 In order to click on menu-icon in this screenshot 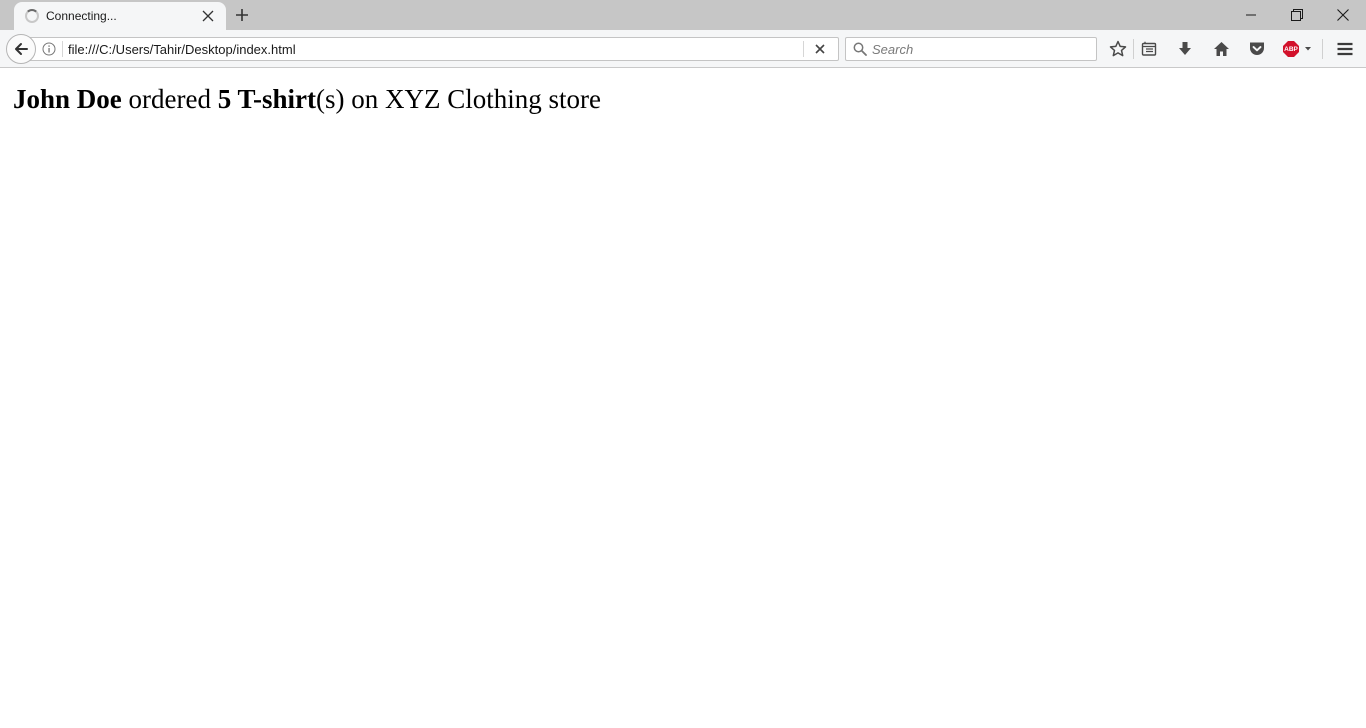, I will do `click(1345, 49)`.